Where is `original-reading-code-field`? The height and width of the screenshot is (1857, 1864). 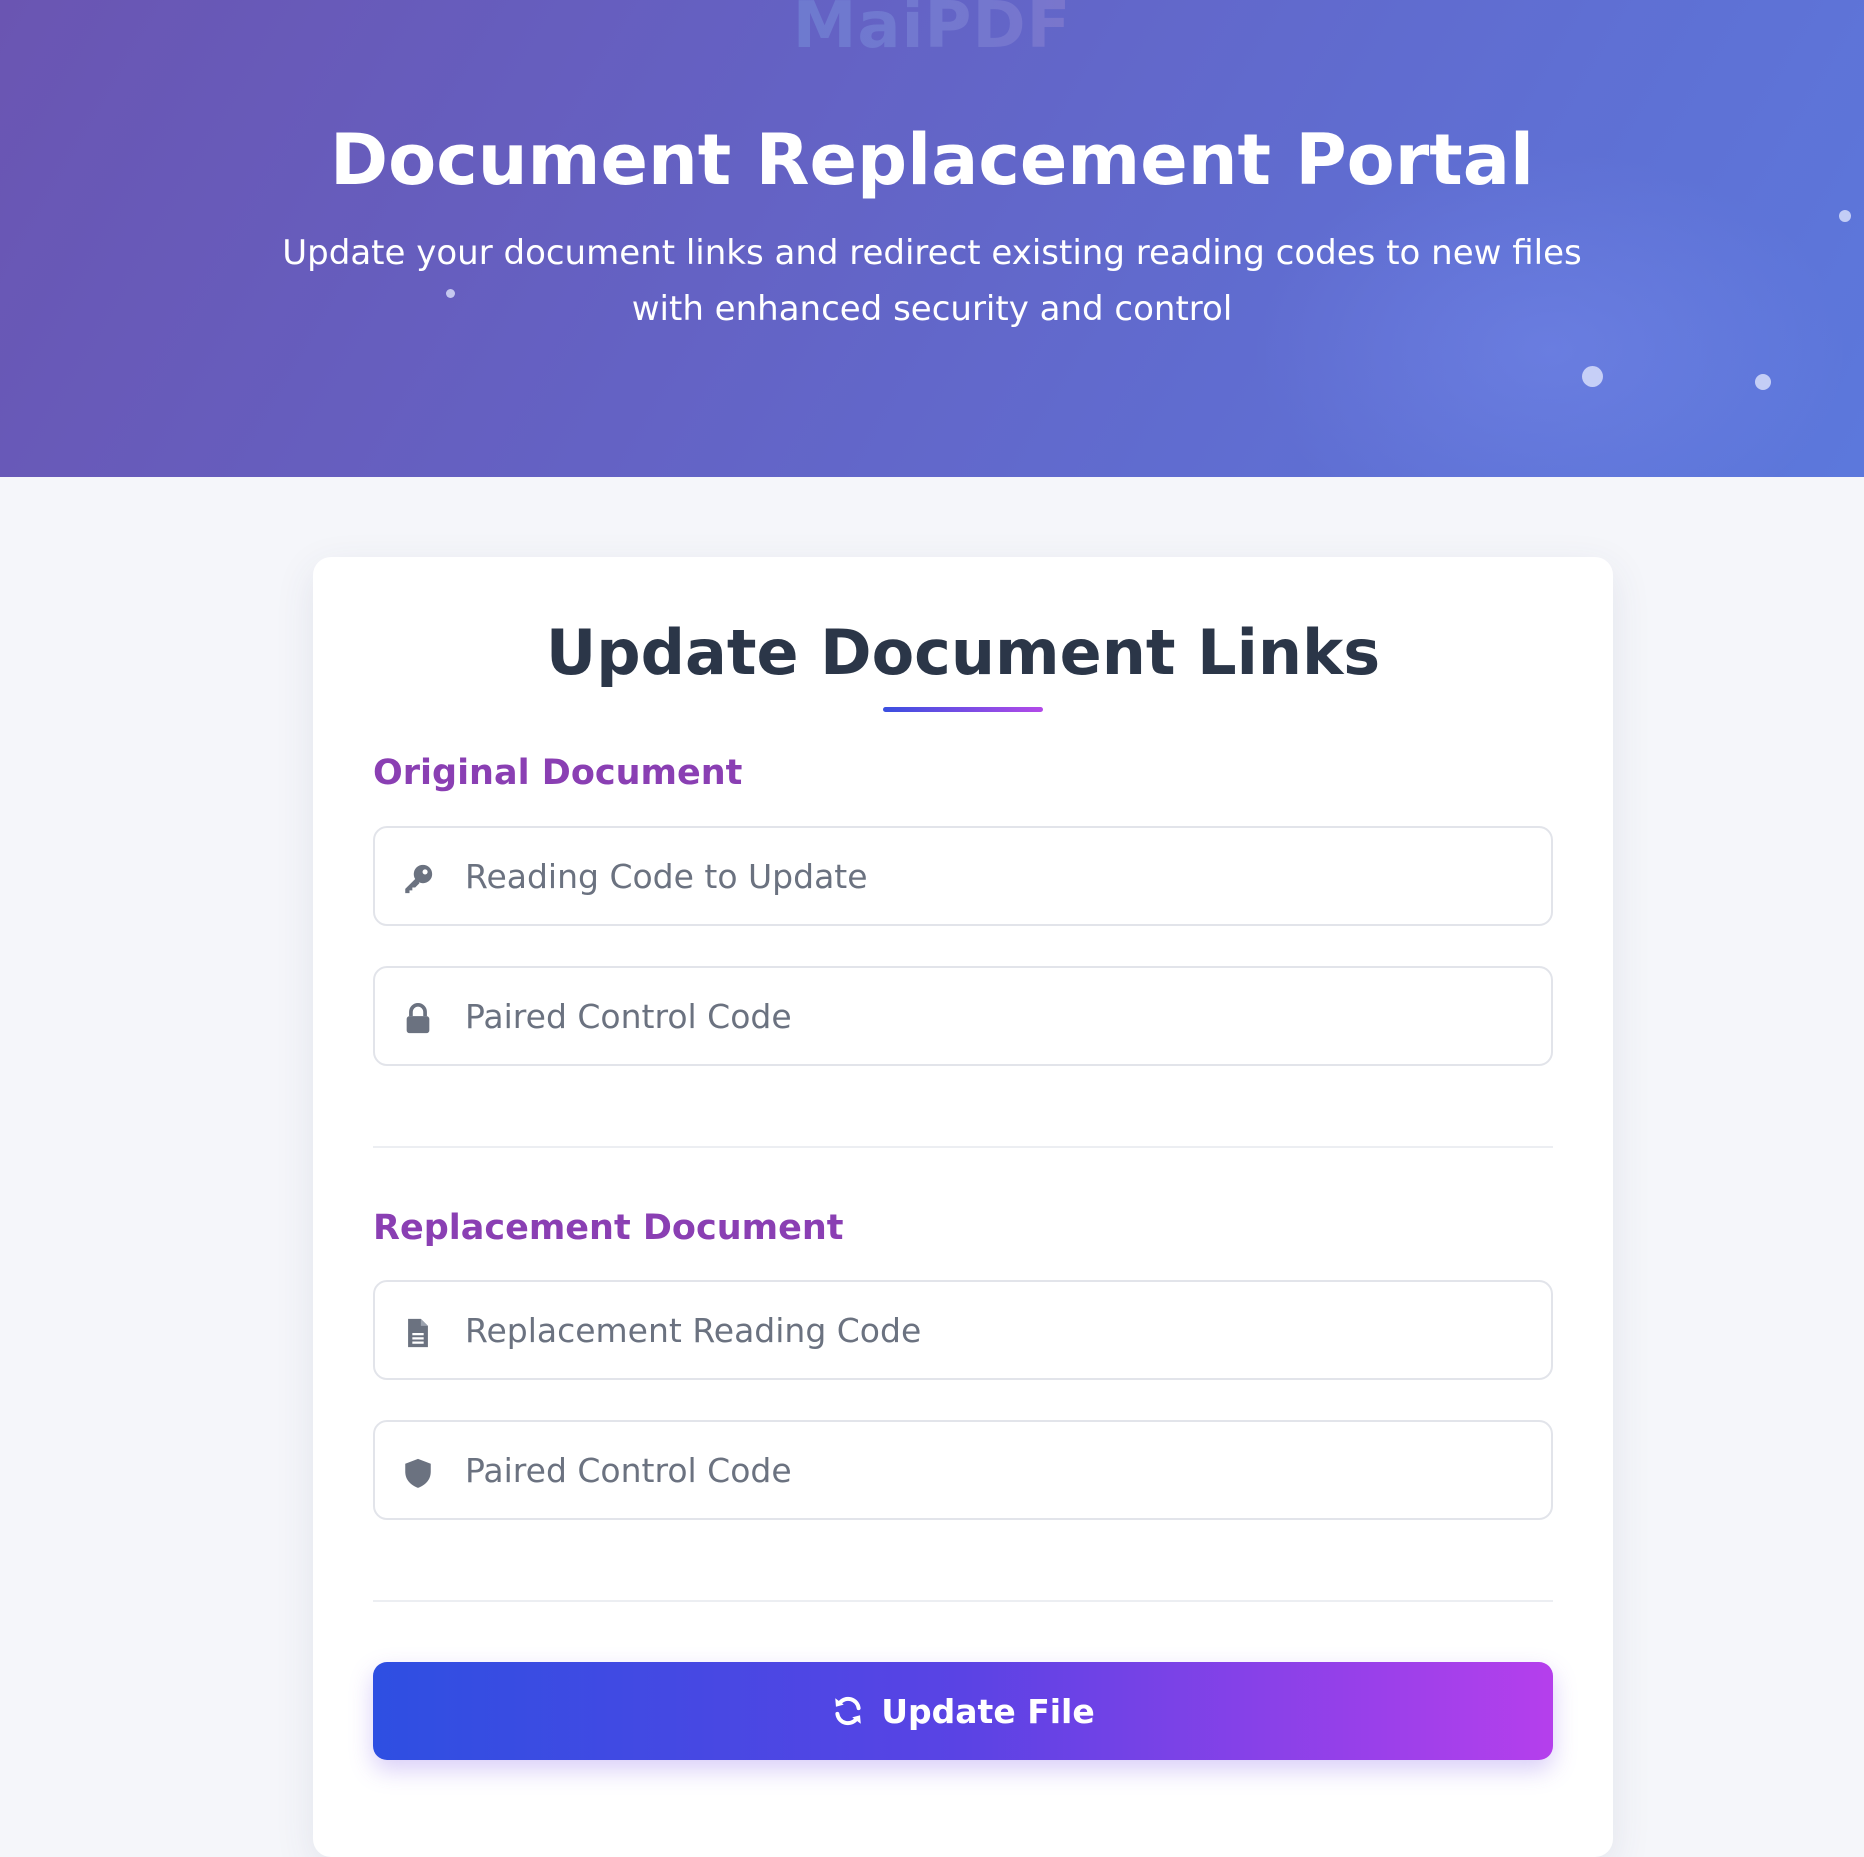
original-reading-code-field is located at coordinates (963, 876).